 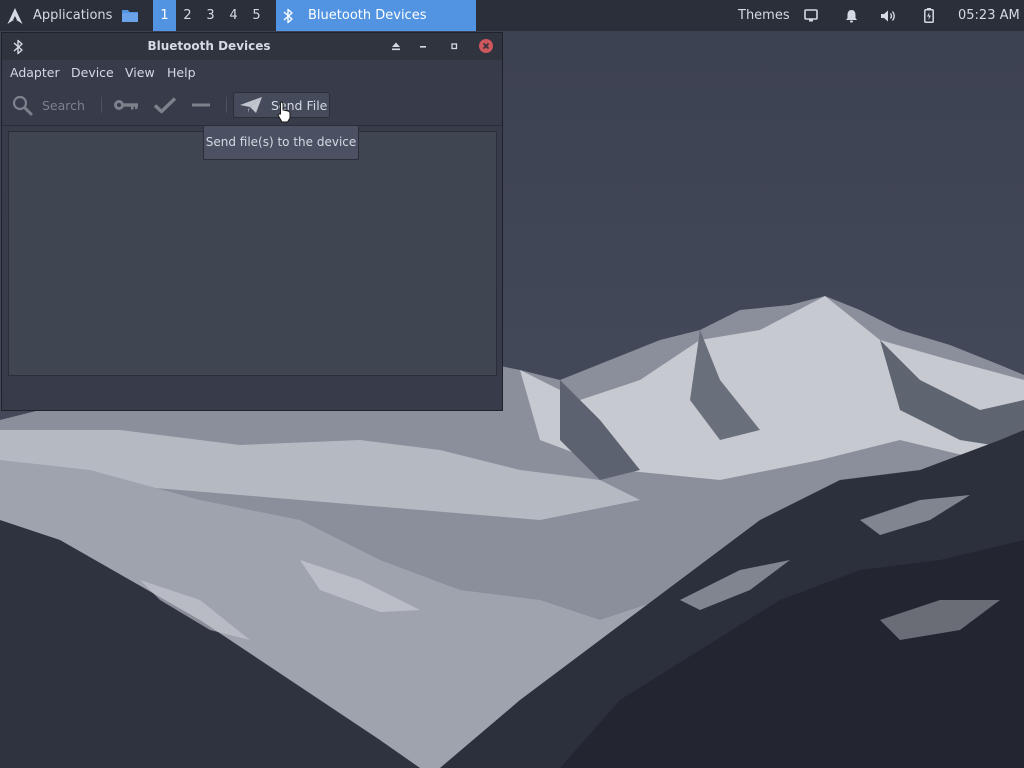 I want to click on file-manager-launcher, so click(x=130, y=15).